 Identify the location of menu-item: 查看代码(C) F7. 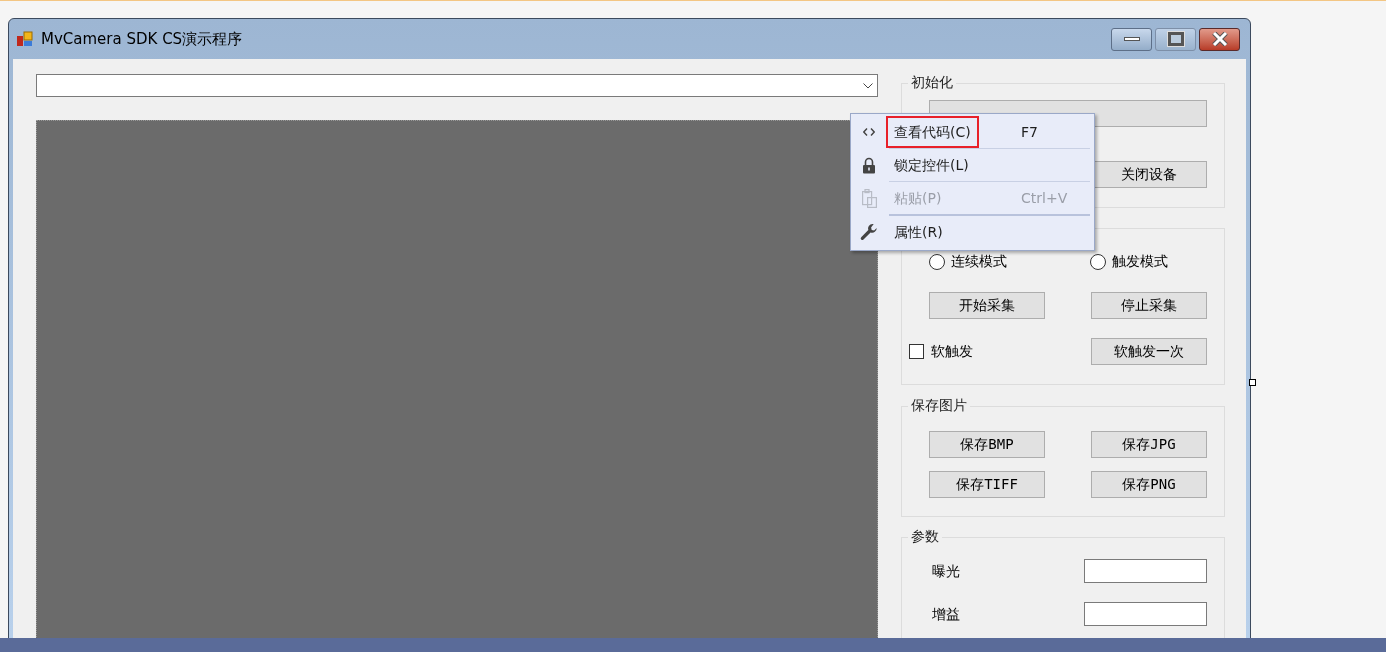
(972, 132).